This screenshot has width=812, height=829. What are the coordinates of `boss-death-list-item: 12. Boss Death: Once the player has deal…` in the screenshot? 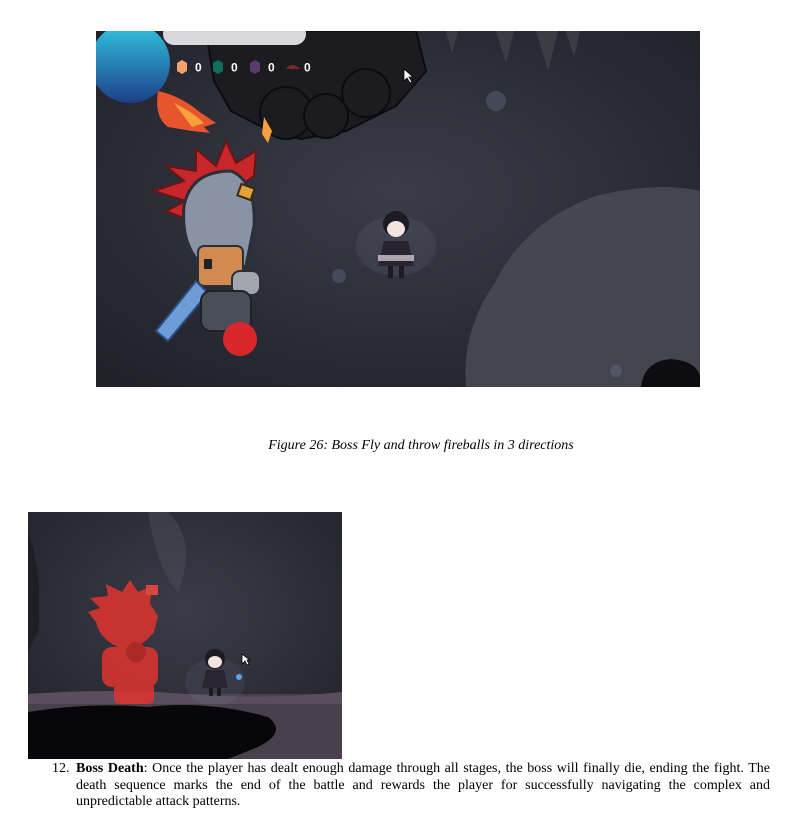 It's located at (411, 786).